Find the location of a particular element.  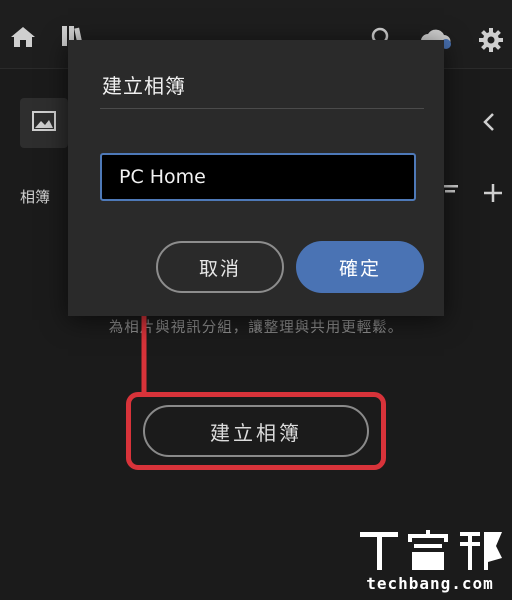

dialog-title: 建立相簿 is located at coordinates (144, 86).